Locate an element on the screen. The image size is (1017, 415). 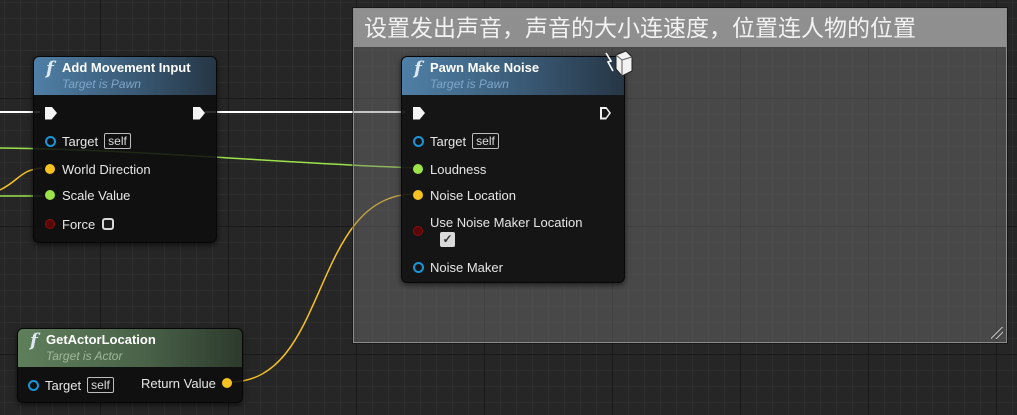
return-value-pin: Return Value is located at coordinates (186, 383).